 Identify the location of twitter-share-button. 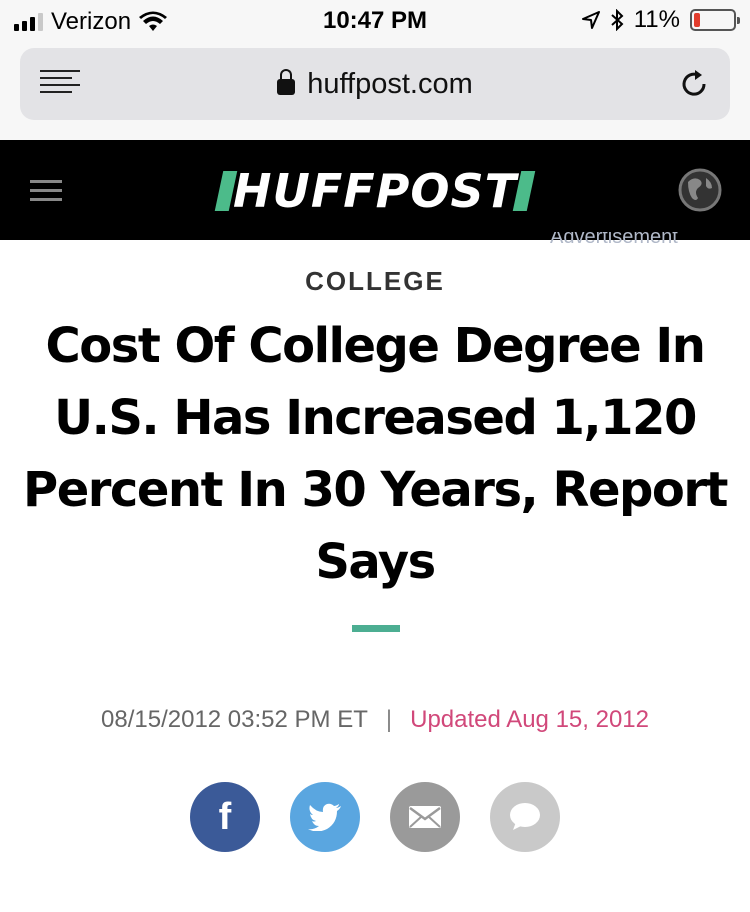
(325, 817).